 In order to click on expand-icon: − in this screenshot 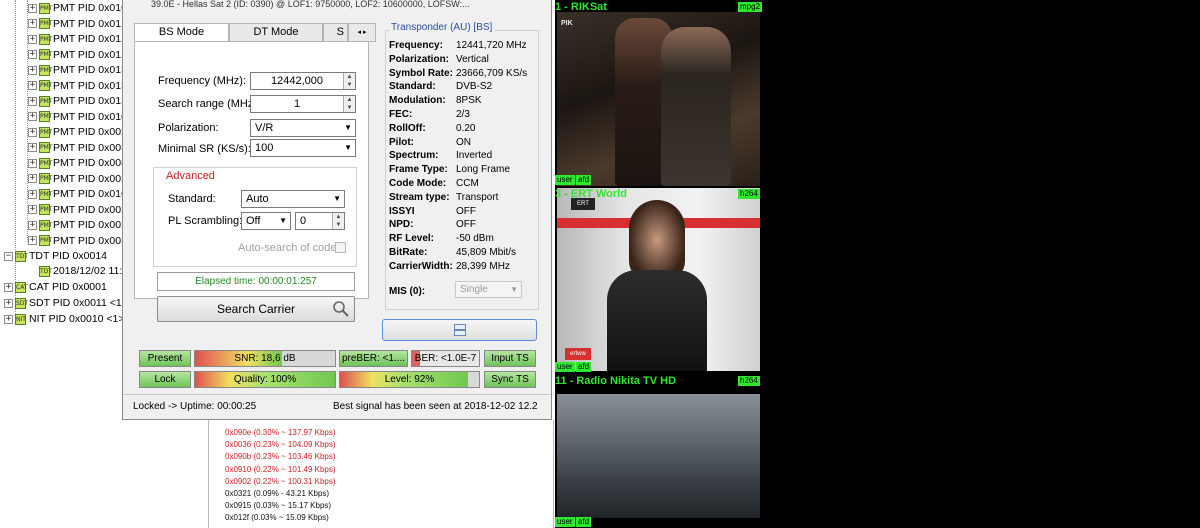, I will do `click(8, 256)`.